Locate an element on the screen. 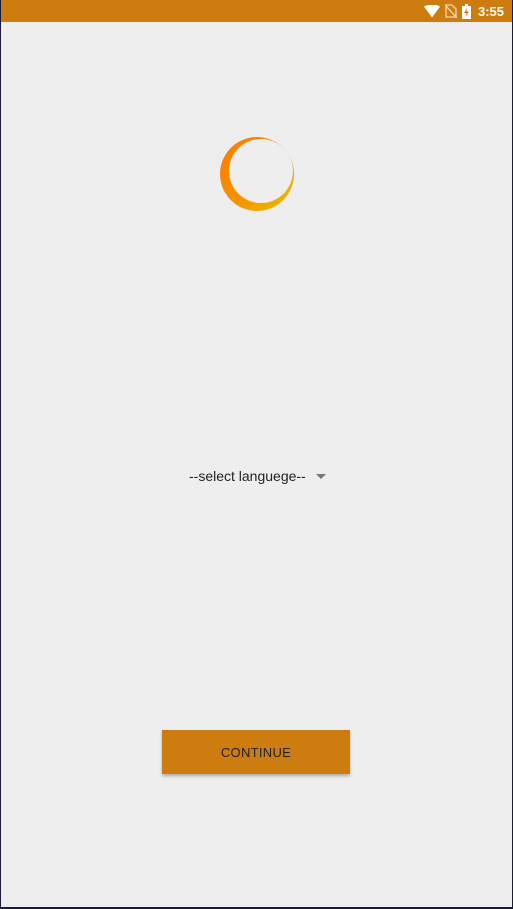 The width and height of the screenshot is (513, 909). language-select-value: --select languege-- is located at coordinates (247, 476).